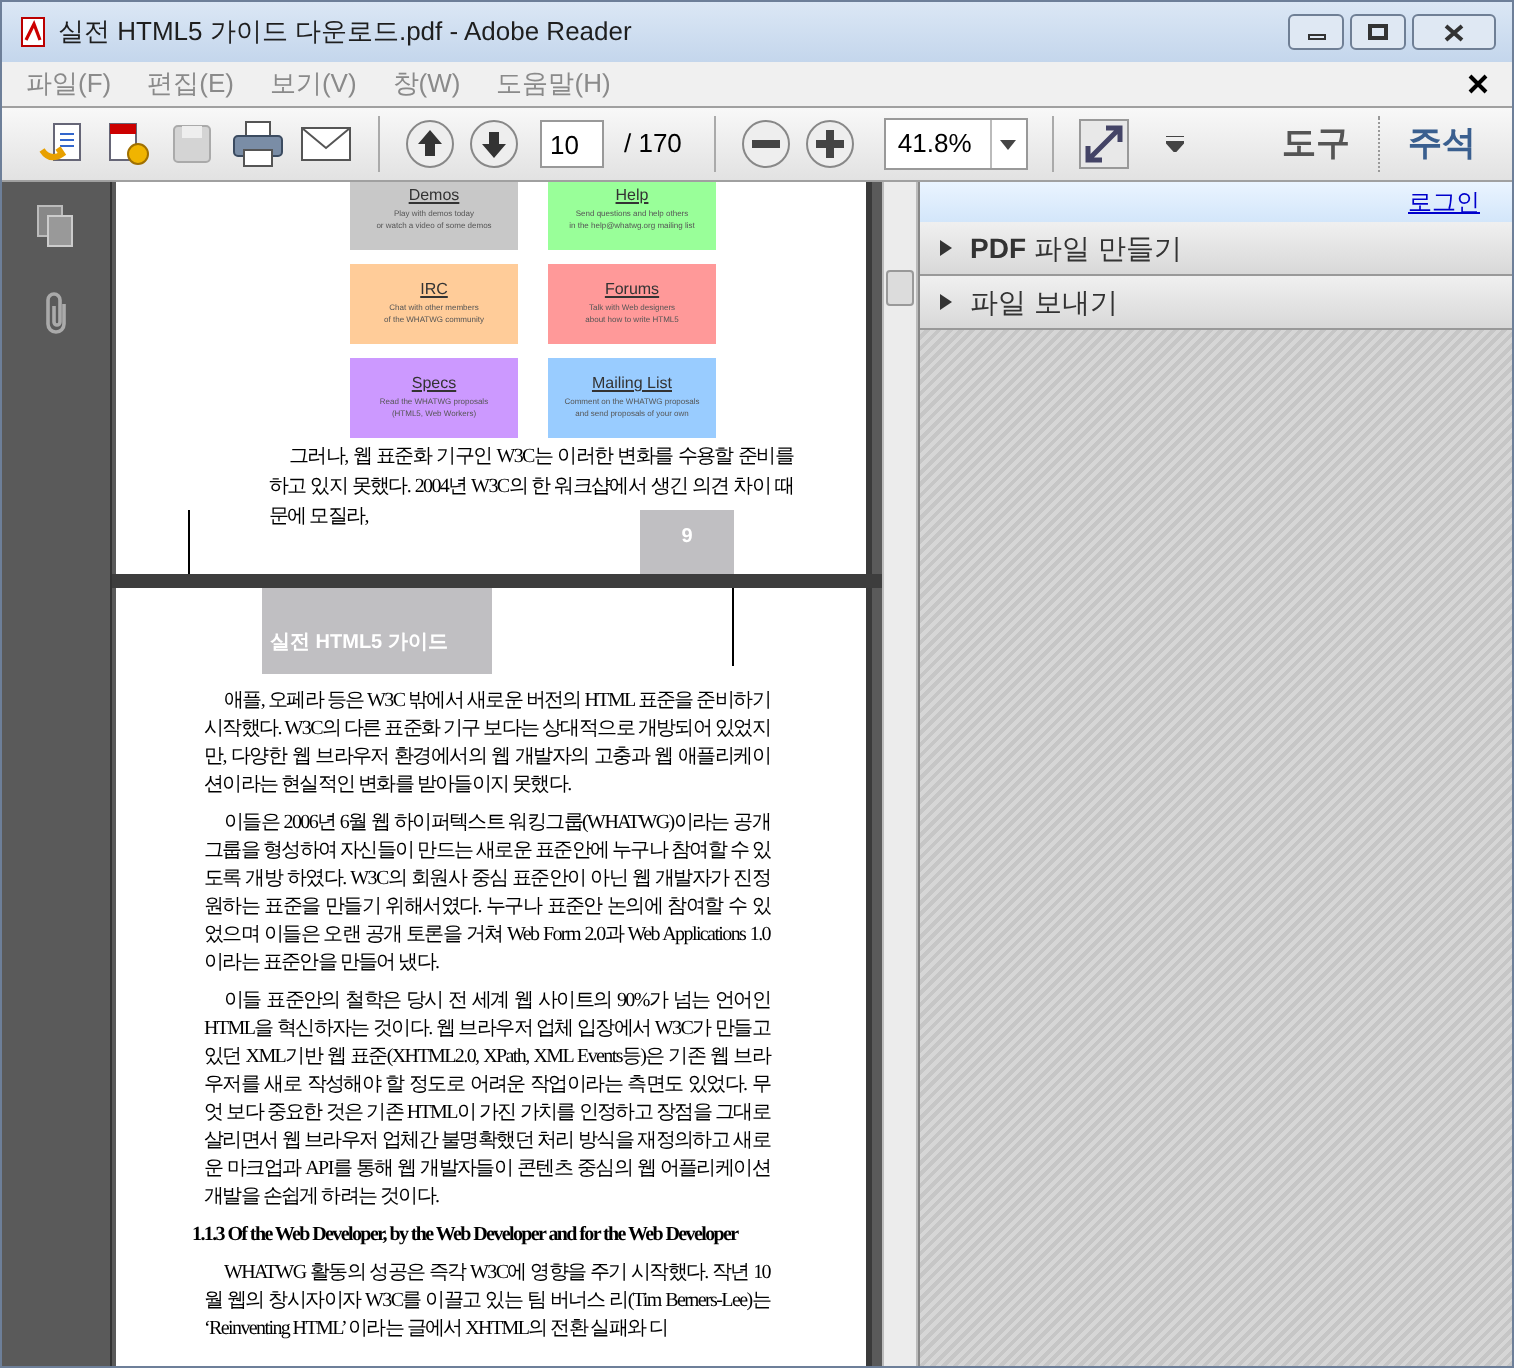  What do you see at coordinates (1378, 32) in the screenshot?
I see `maximize-button` at bounding box center [1378, 32].